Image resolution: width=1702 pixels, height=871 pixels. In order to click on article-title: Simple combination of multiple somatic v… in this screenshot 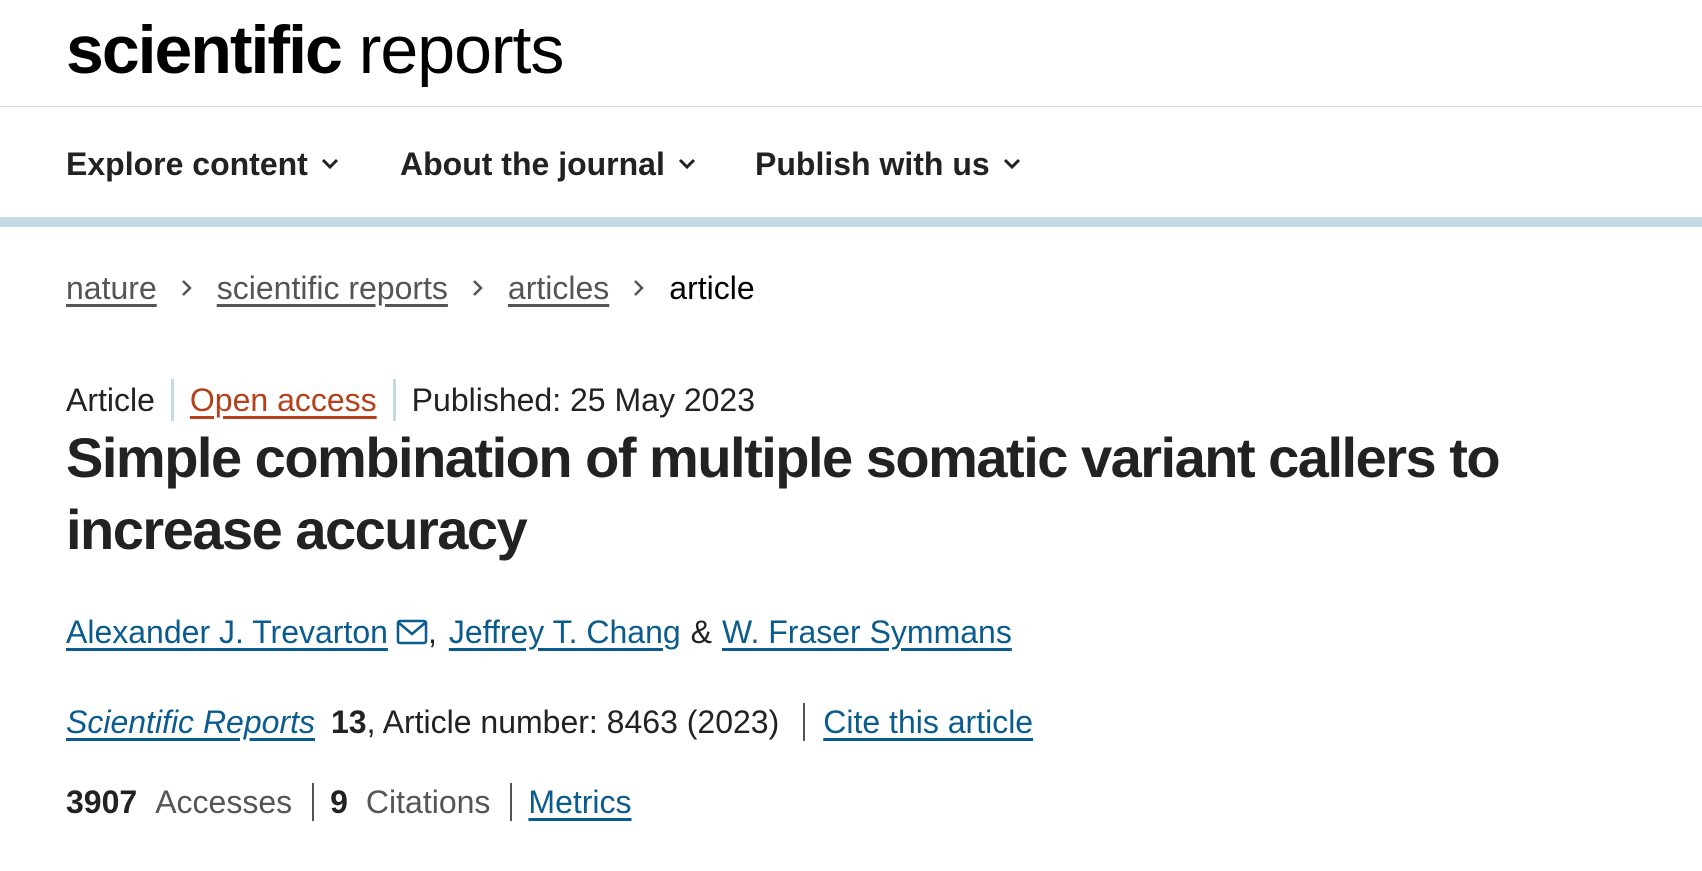, I will do `click(783, 493)`.